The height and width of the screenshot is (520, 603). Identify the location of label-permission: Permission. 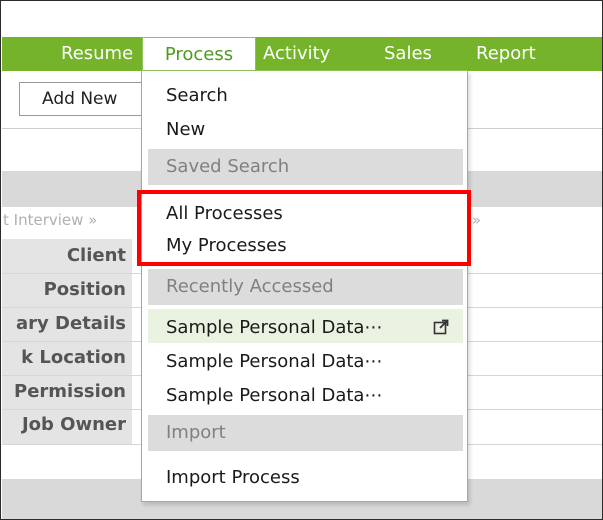
(70, 391).